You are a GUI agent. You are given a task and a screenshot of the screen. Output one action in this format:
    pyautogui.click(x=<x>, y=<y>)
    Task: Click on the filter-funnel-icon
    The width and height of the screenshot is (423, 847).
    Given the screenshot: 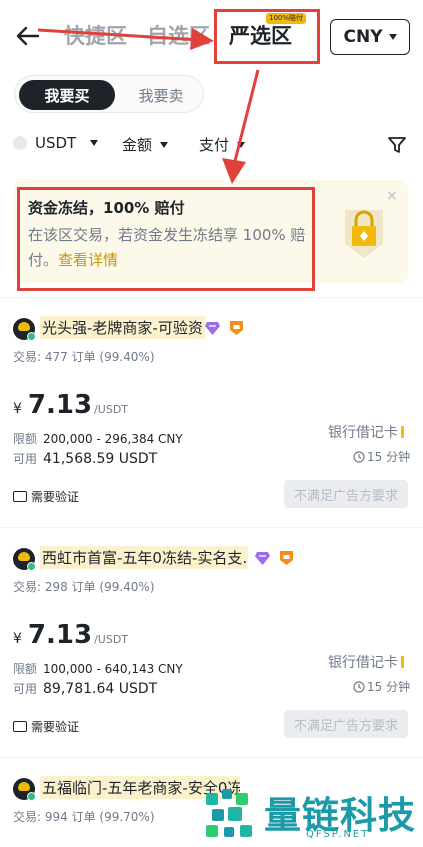 What is the action you would take?
    pyautogui.click(x=397, y=145)
    